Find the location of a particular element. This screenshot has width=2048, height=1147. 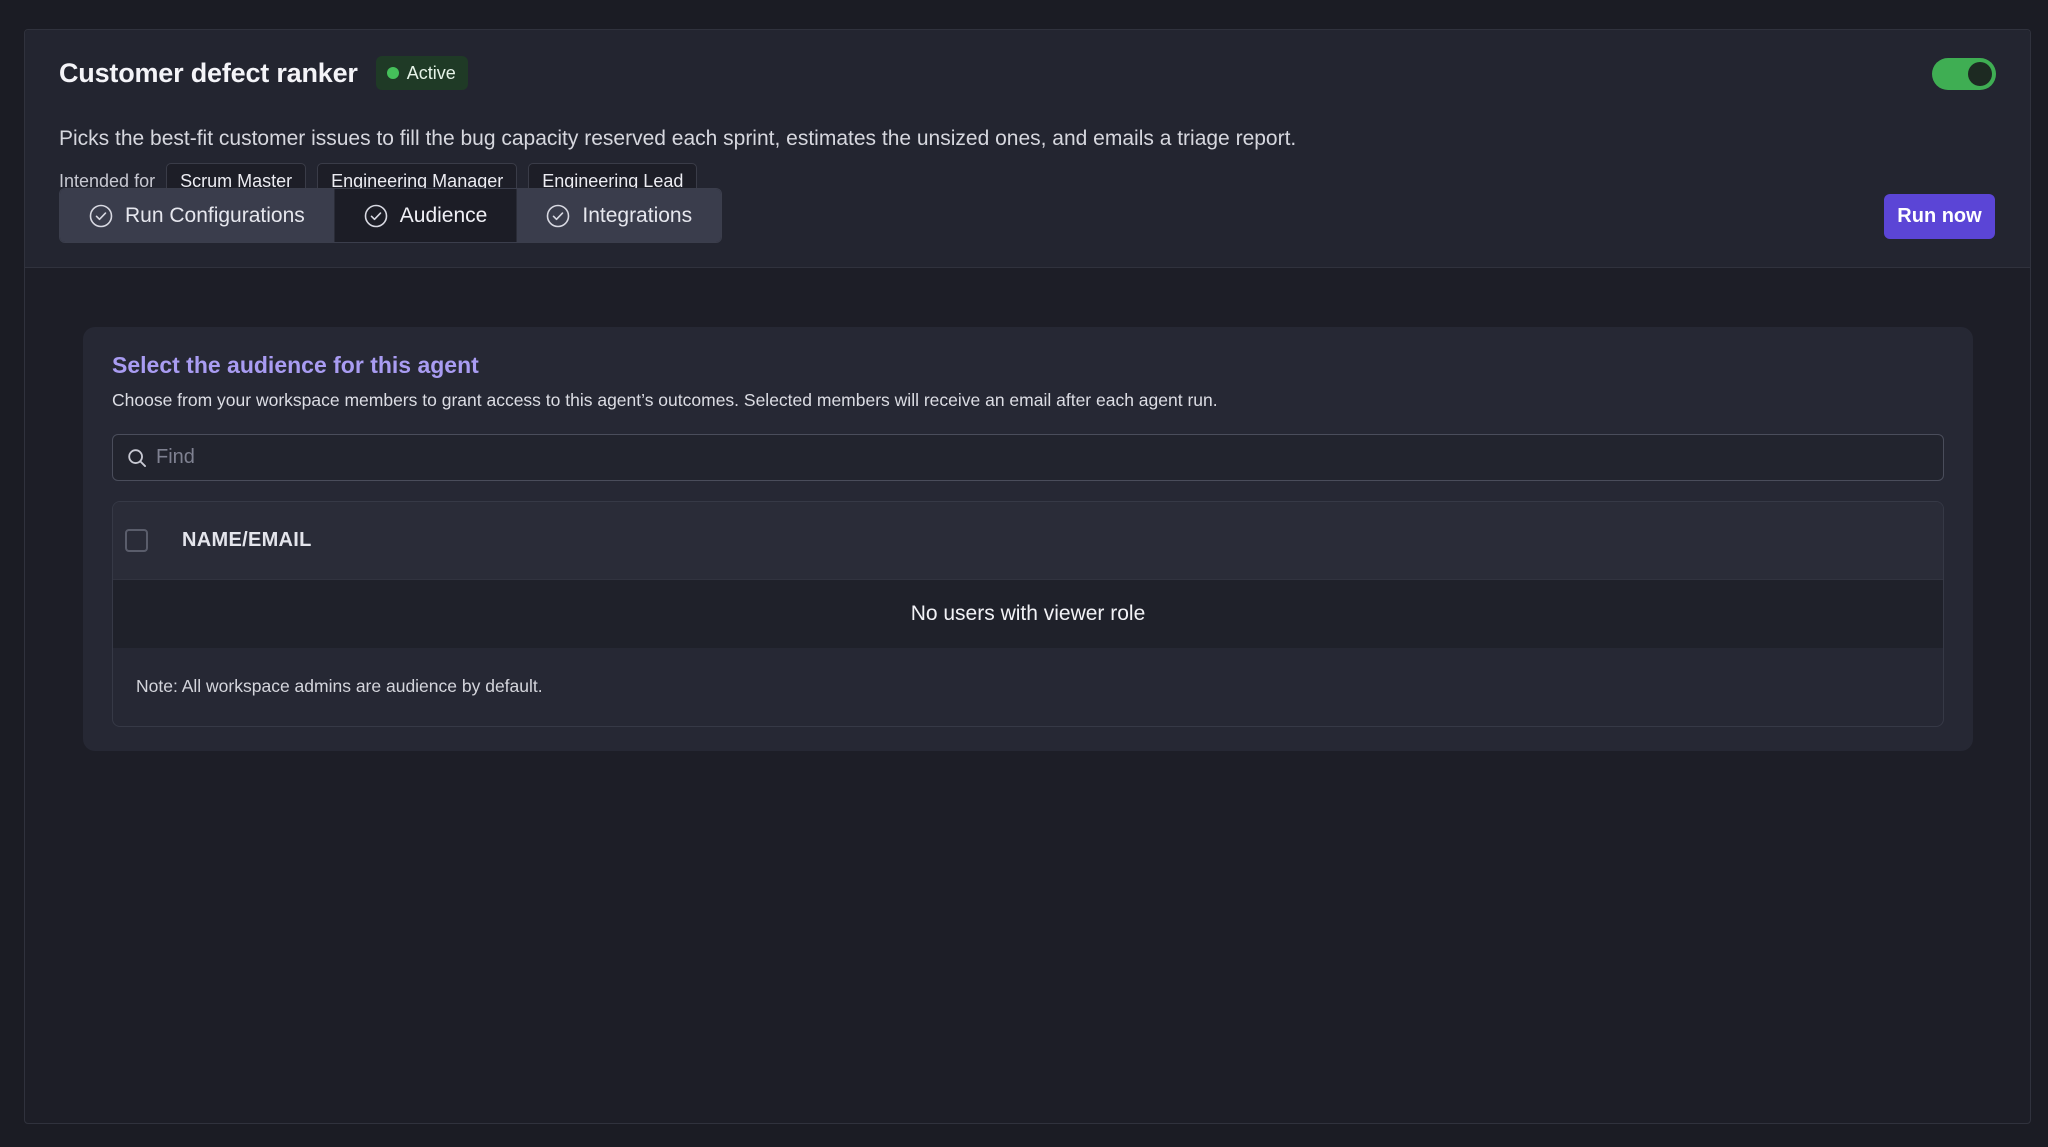

status-label: Active is located at coordinates (431, 72).